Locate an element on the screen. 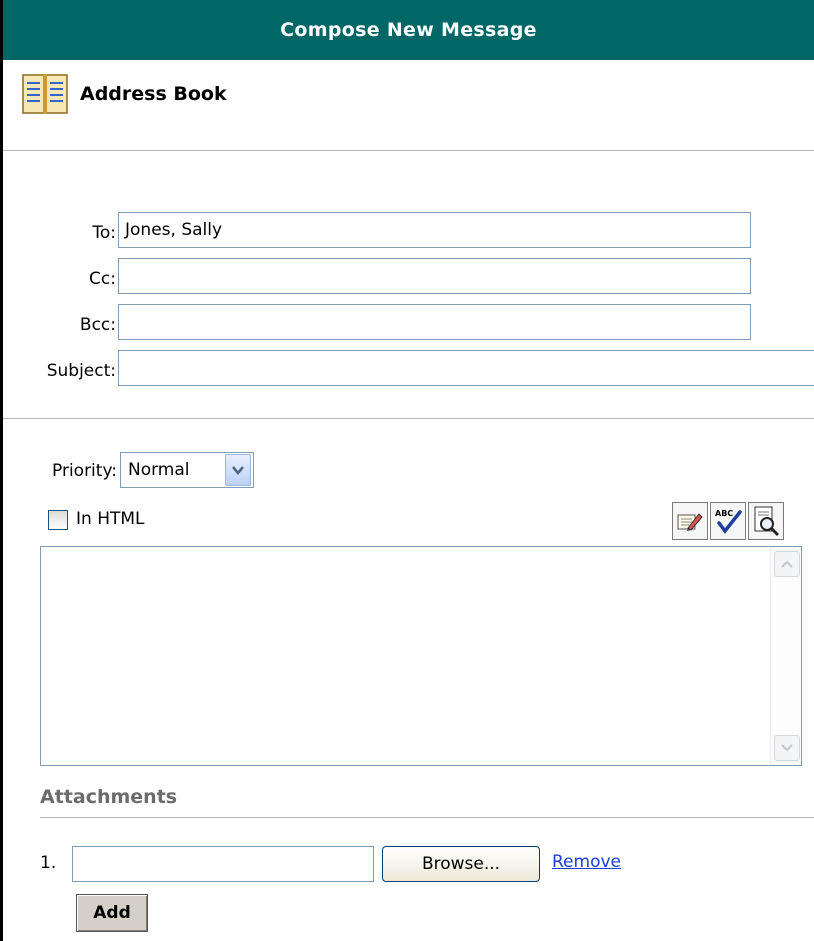 This screenshot has width=814, height=941. attachment-file-input is located at coordinates (223, 864).